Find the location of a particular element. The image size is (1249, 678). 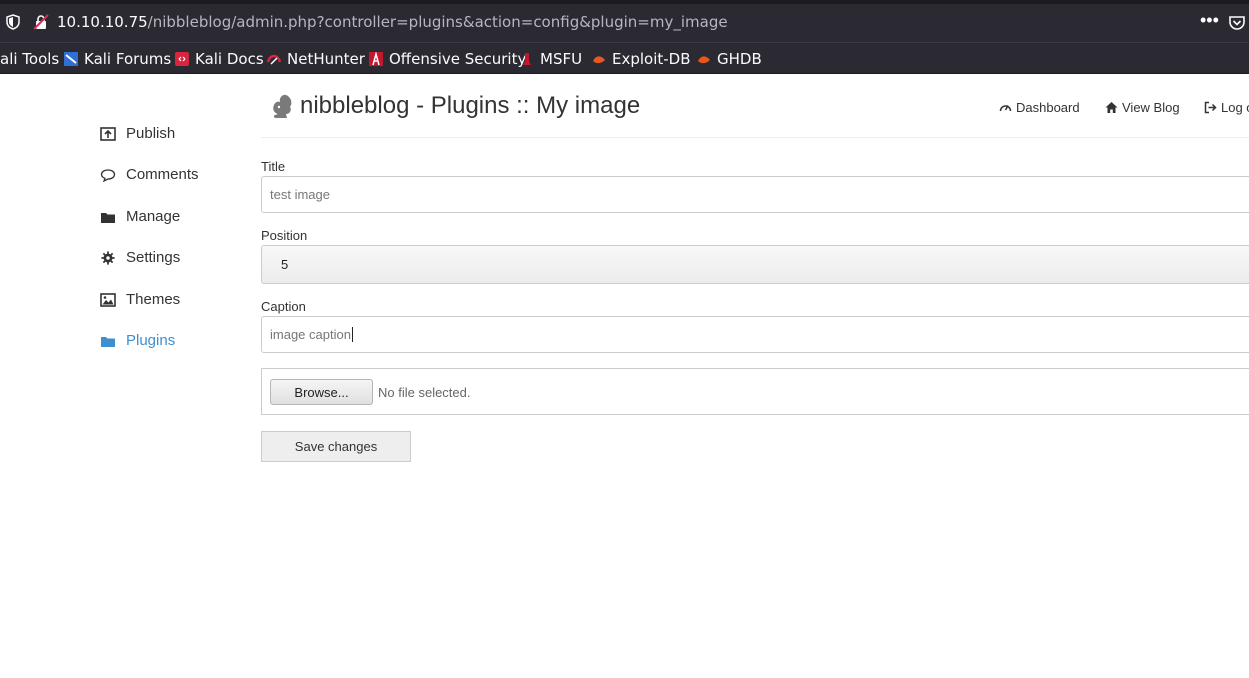

title-input: test image is located at coordinates (755, 194).